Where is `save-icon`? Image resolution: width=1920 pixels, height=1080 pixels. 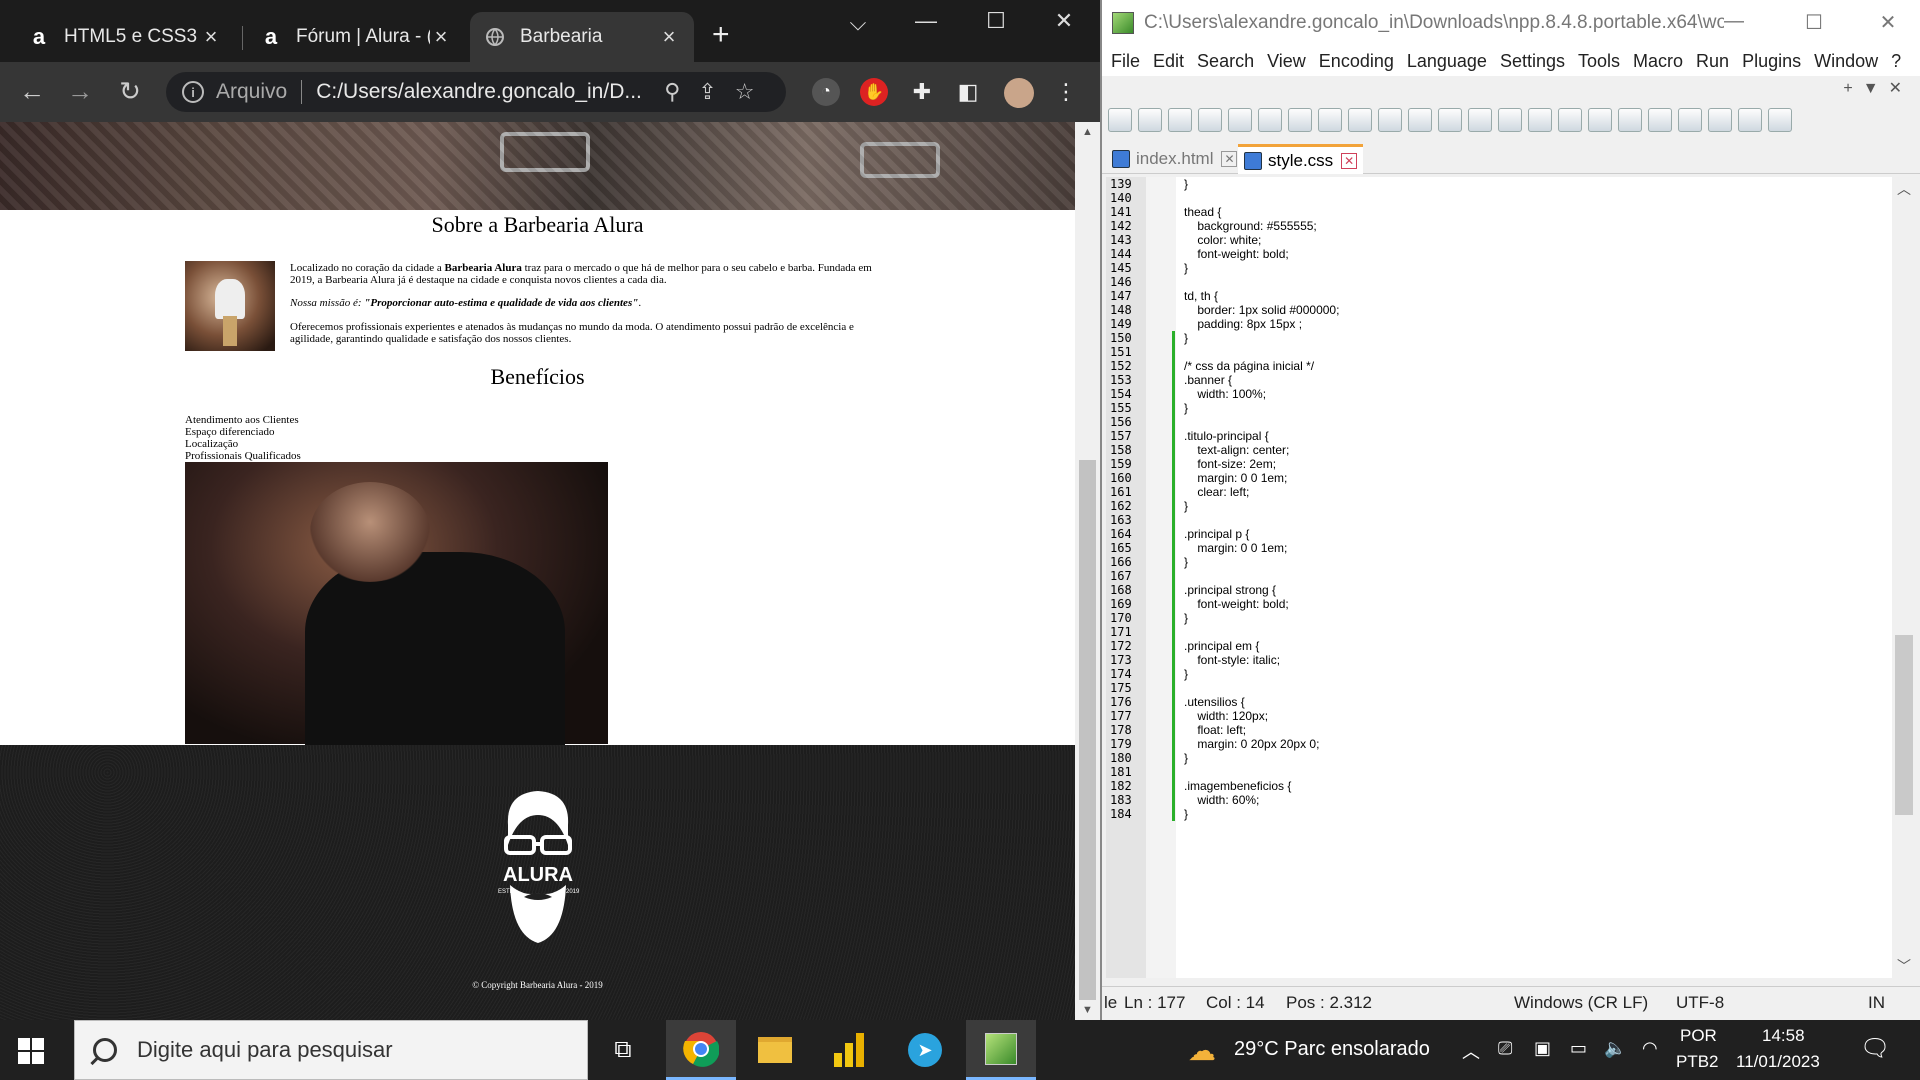
save-icon is located at coordinates (1180, 120).